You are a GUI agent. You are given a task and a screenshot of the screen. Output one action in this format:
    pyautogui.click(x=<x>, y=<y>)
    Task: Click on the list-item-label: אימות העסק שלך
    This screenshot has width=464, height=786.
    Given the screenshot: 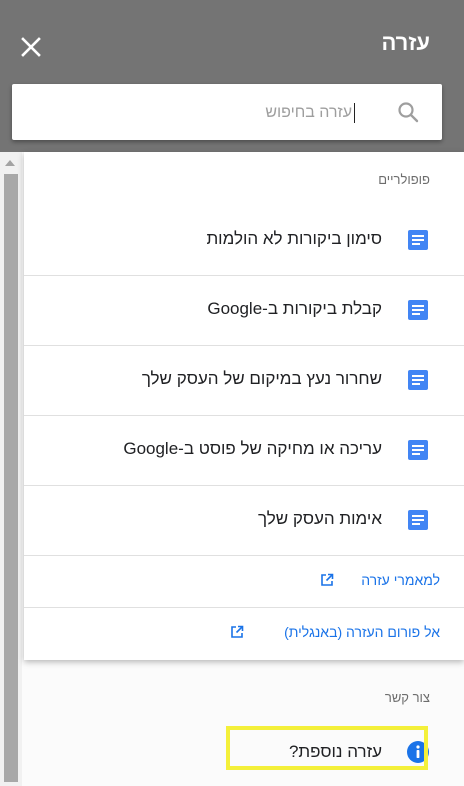 What is the action you would take?
    pyautogui.click(x=319, y=518)
    